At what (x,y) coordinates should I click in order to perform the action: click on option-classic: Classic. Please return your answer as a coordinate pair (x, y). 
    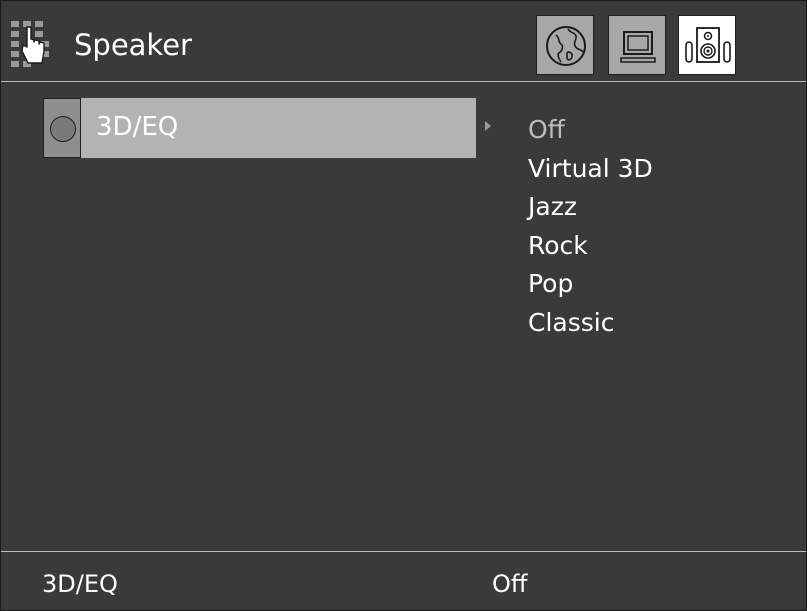
    Looking at the image, I should click on (590, 323).